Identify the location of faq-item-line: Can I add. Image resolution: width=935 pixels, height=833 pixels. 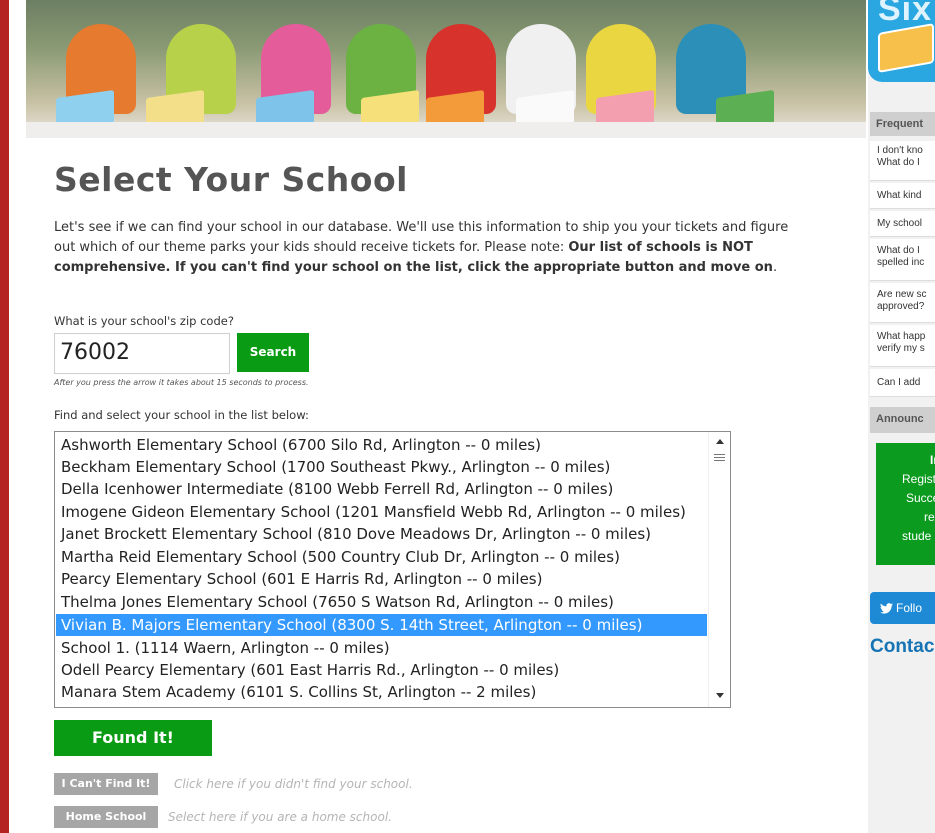
(899, 382).